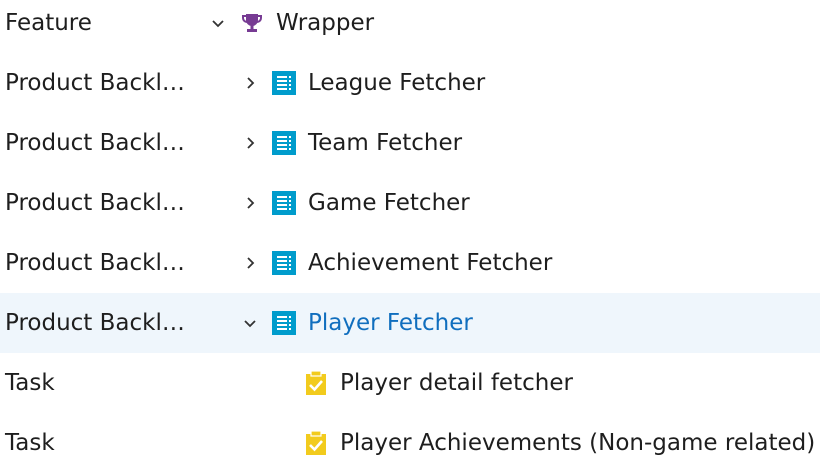  I want to click on tree-row-league-fetcher: Product Backl… League Fetcher, so click(410, 83).